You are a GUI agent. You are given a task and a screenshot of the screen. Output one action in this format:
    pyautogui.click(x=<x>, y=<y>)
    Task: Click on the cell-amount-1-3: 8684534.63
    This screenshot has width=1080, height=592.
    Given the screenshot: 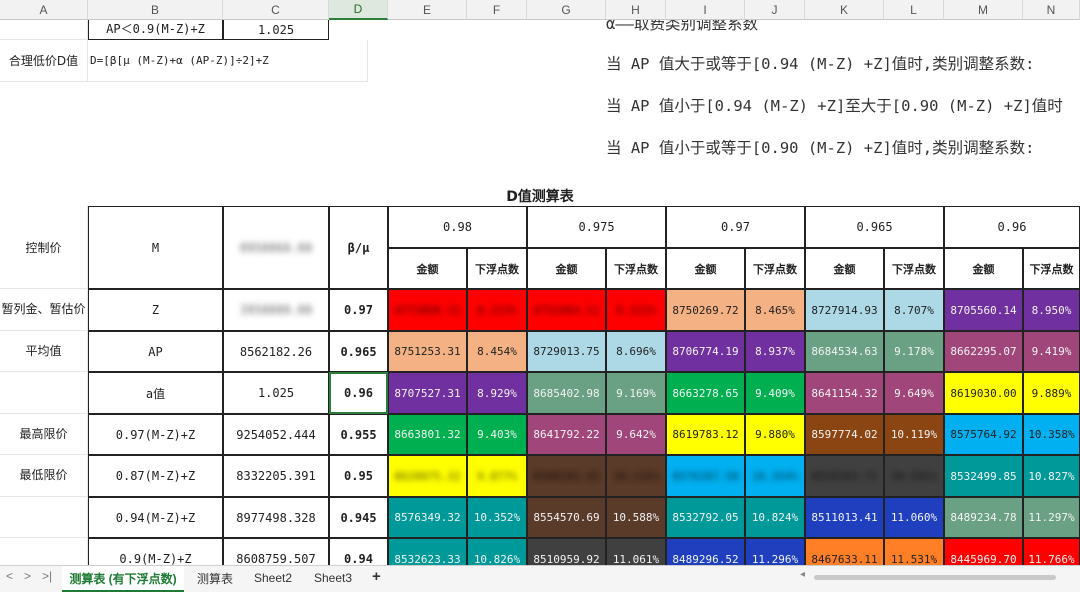 What is the action you would take?
    pyautogui.click(x=844, y=351)
    